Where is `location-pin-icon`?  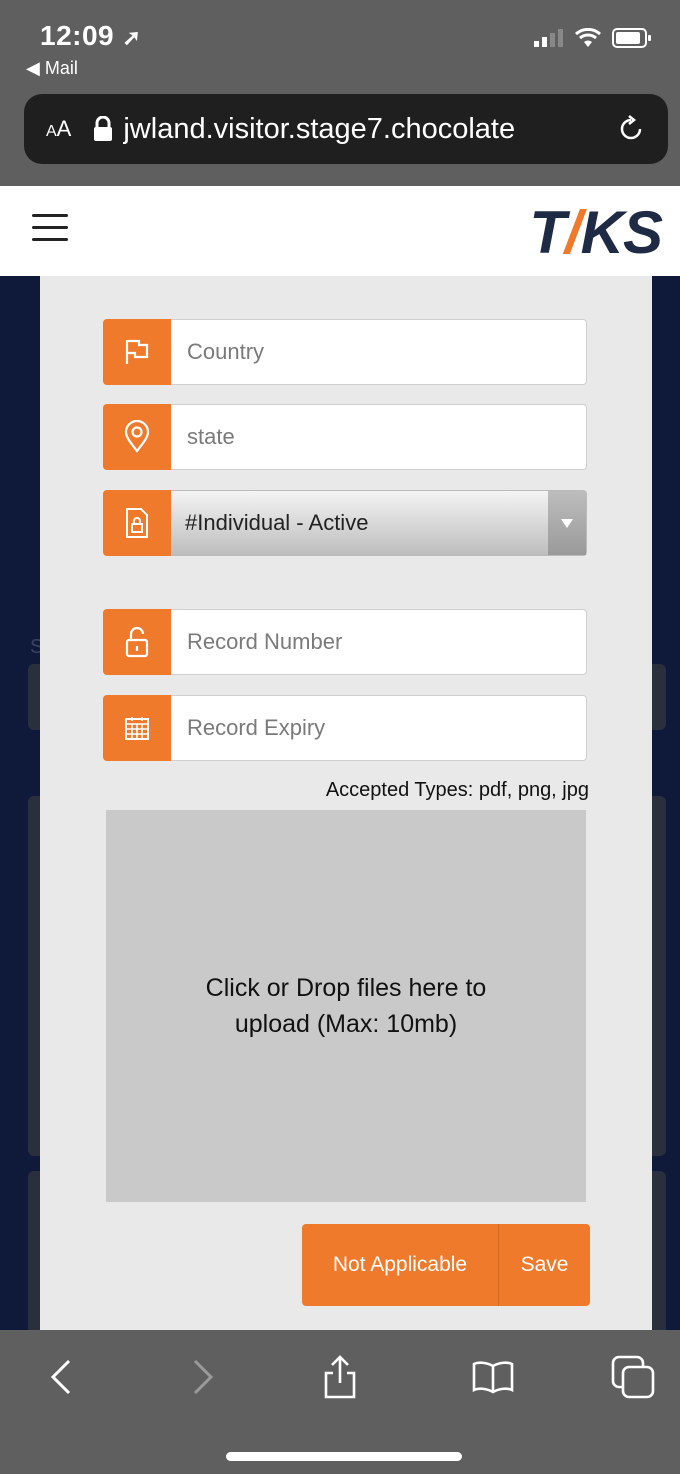 location-pin-icon is located at coordinates (137, 437).